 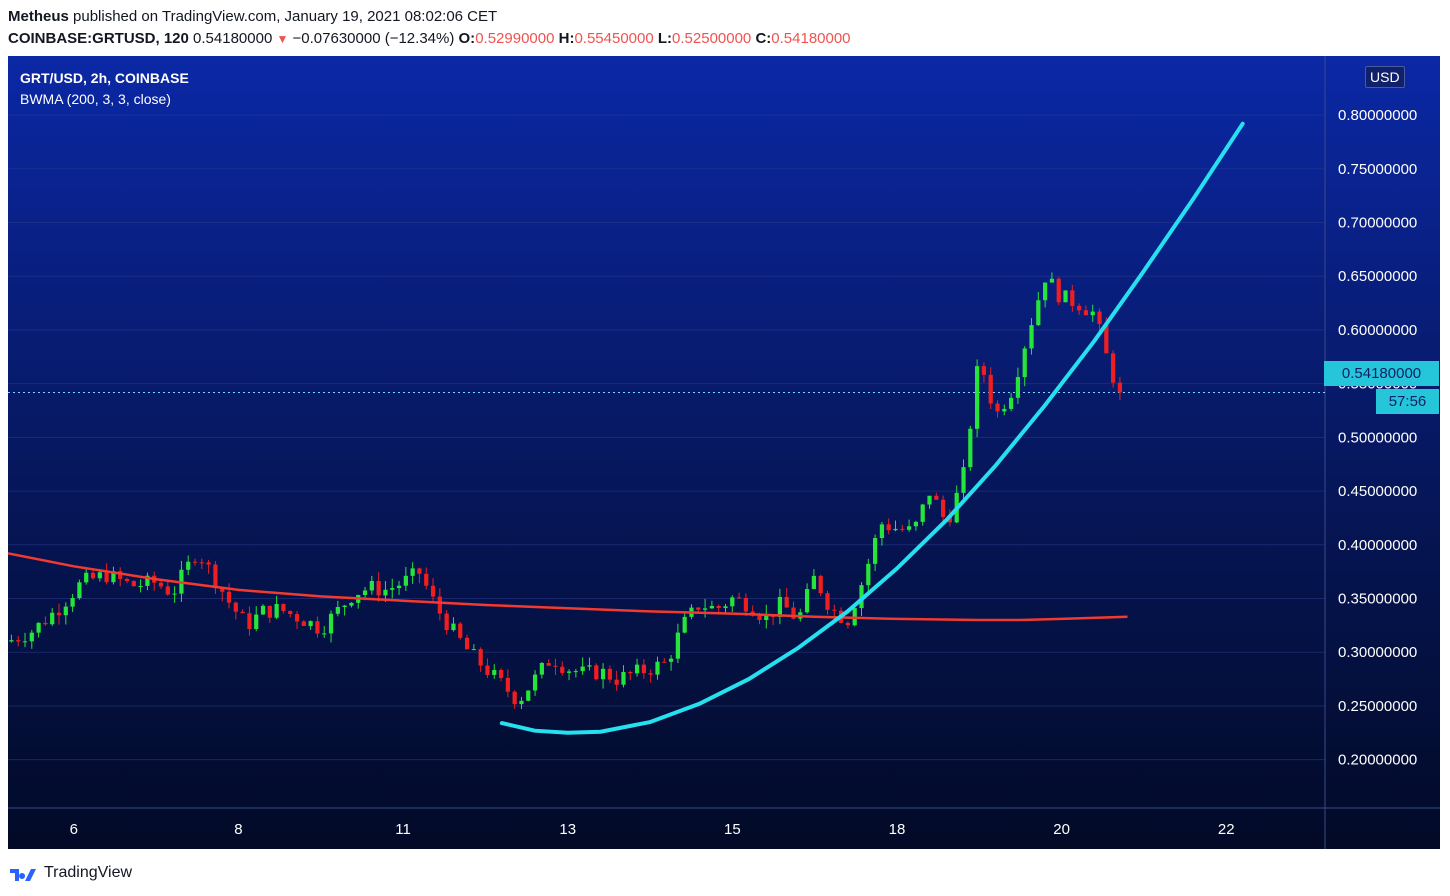 I want to click on price-tick-label: 0.35000000, so click(x=1377, y=599).